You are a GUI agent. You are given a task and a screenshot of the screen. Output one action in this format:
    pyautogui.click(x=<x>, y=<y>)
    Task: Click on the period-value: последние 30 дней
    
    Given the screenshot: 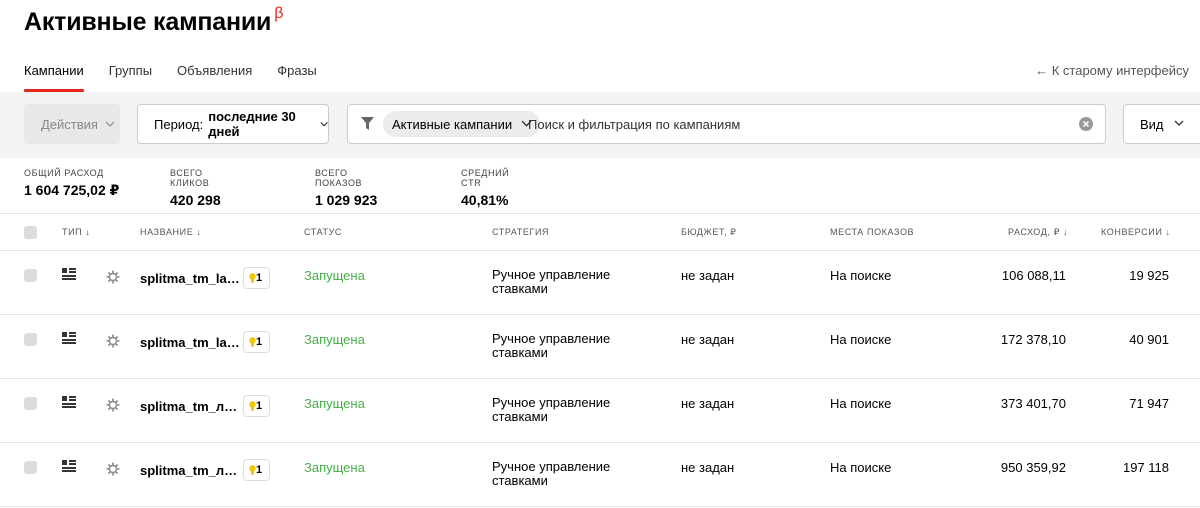 What is the action you would take?
    pyautogui.click(x=252, y=124)
    